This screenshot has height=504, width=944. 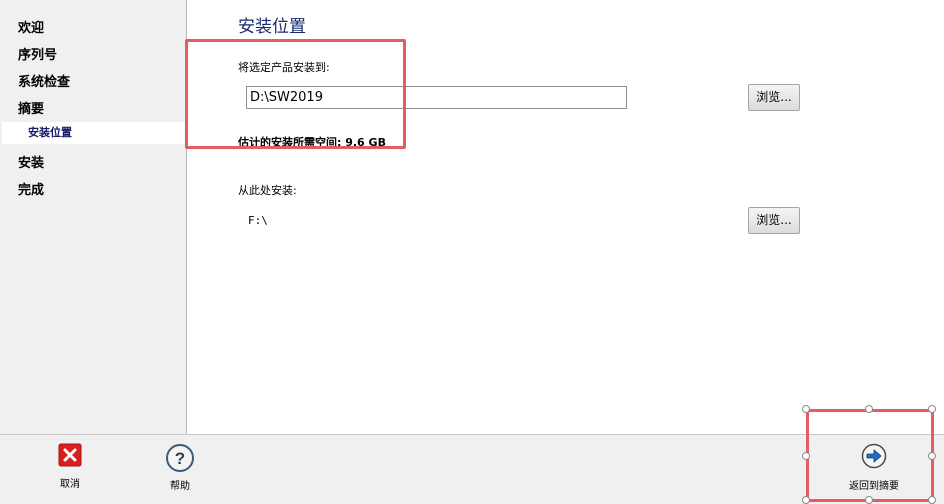 What do you see at coordinates (44, 80) in the screenshot?
I see `sidebar-item-system-check: 系统检查` at bounding box center [44, 80].